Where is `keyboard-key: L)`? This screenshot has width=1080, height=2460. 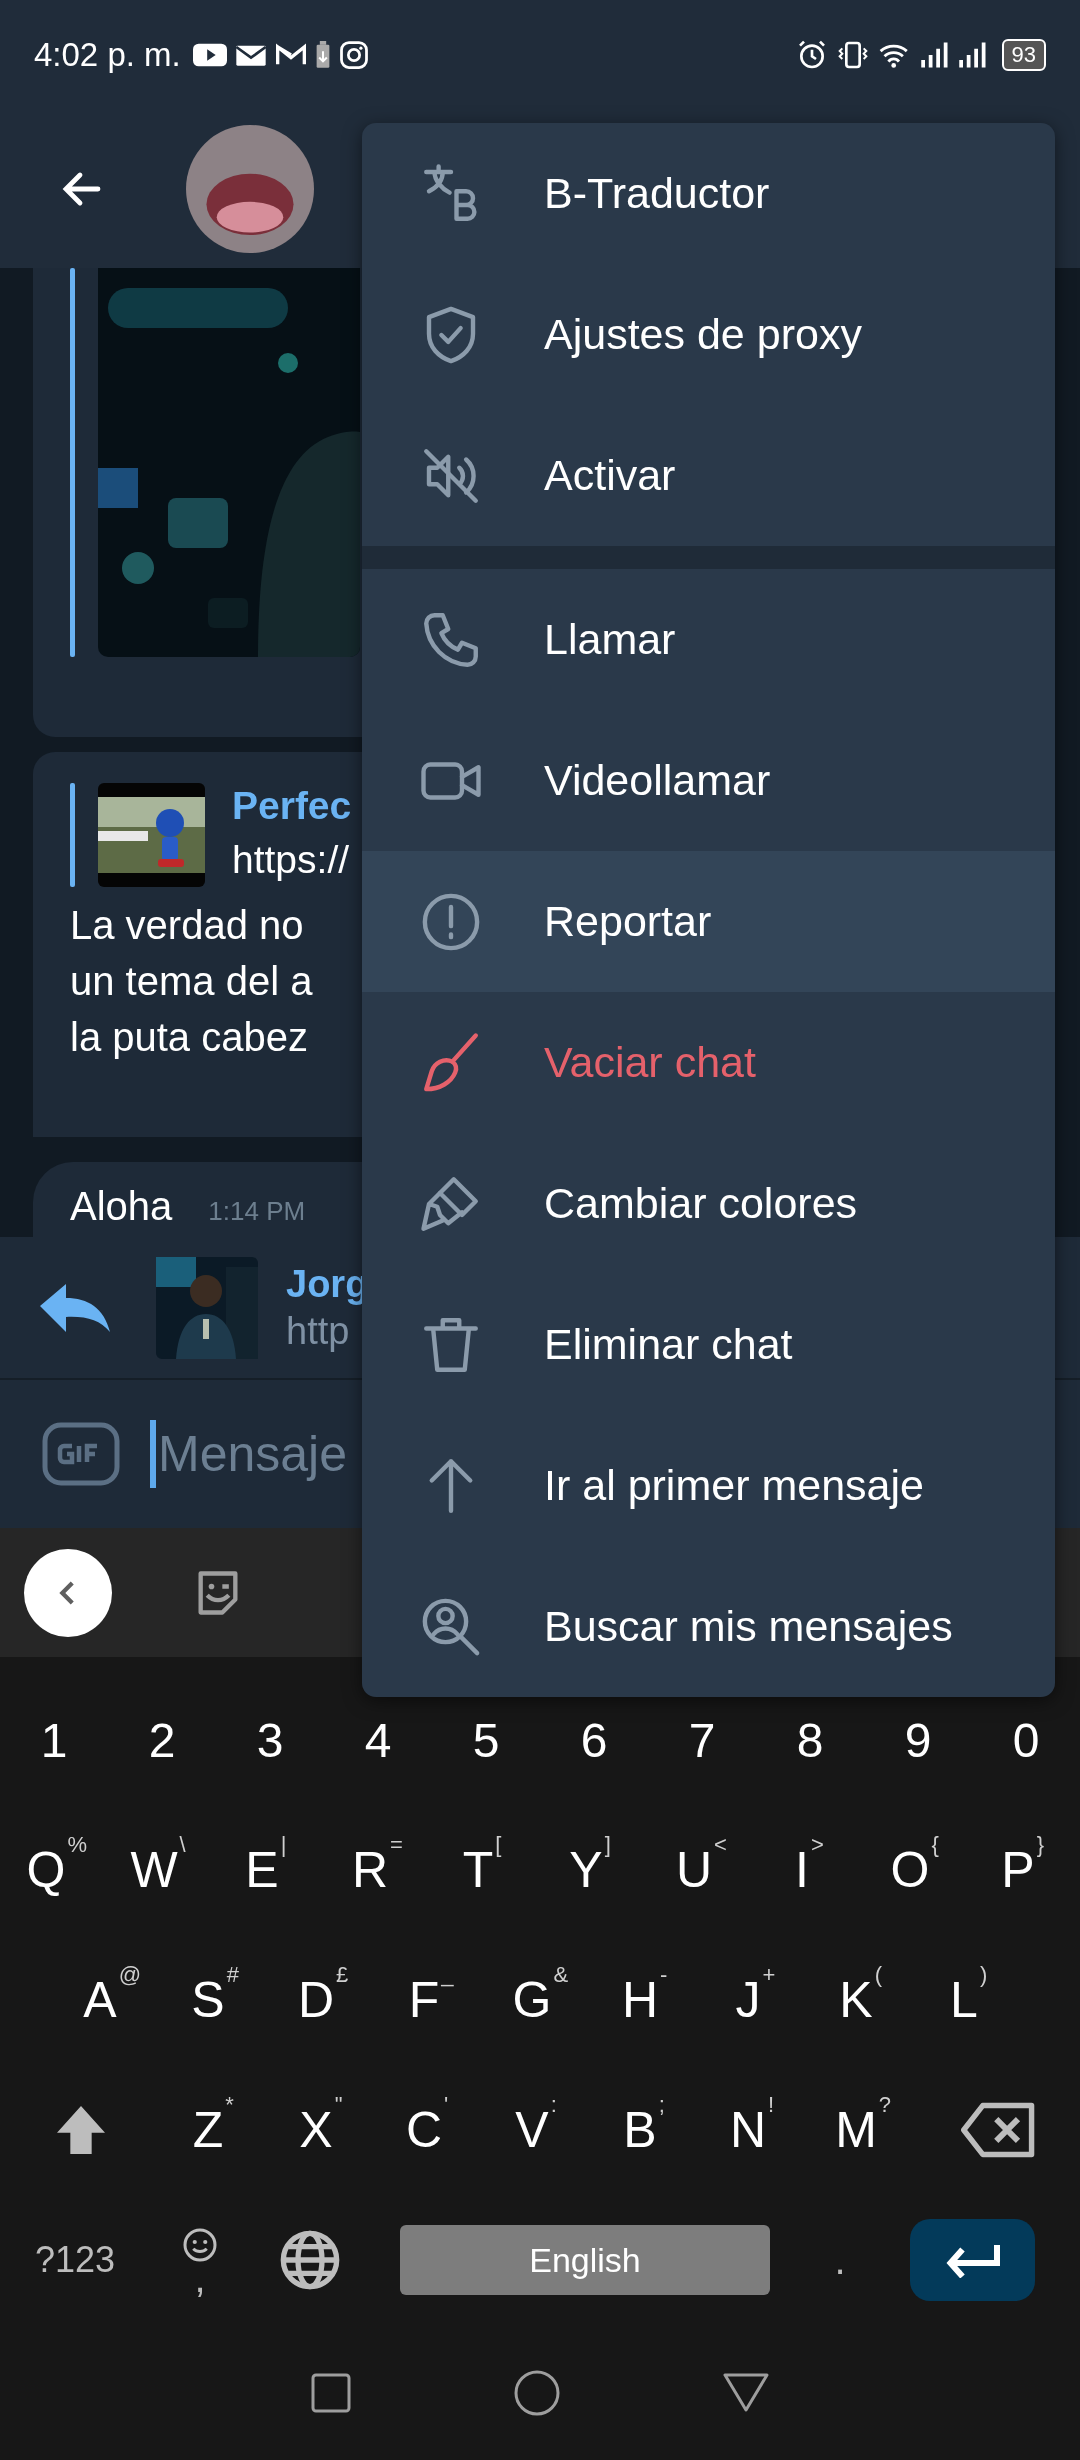
keyboard-key: L) is located at coordinates (972, 2000).